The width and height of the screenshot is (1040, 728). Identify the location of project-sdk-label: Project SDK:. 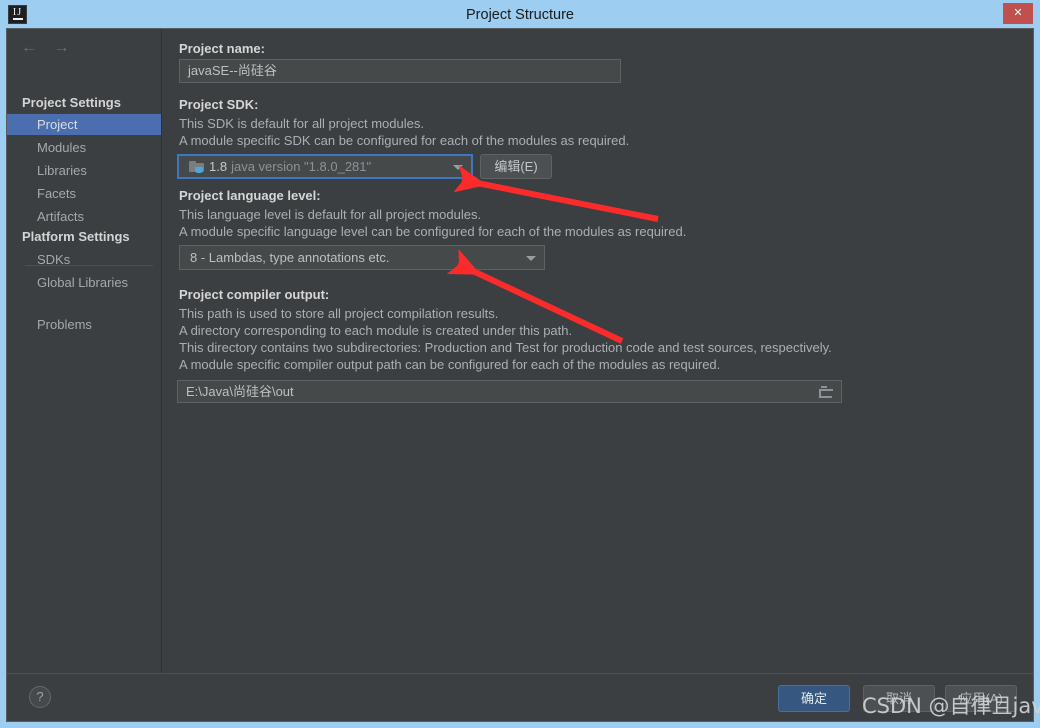
(219, 104).